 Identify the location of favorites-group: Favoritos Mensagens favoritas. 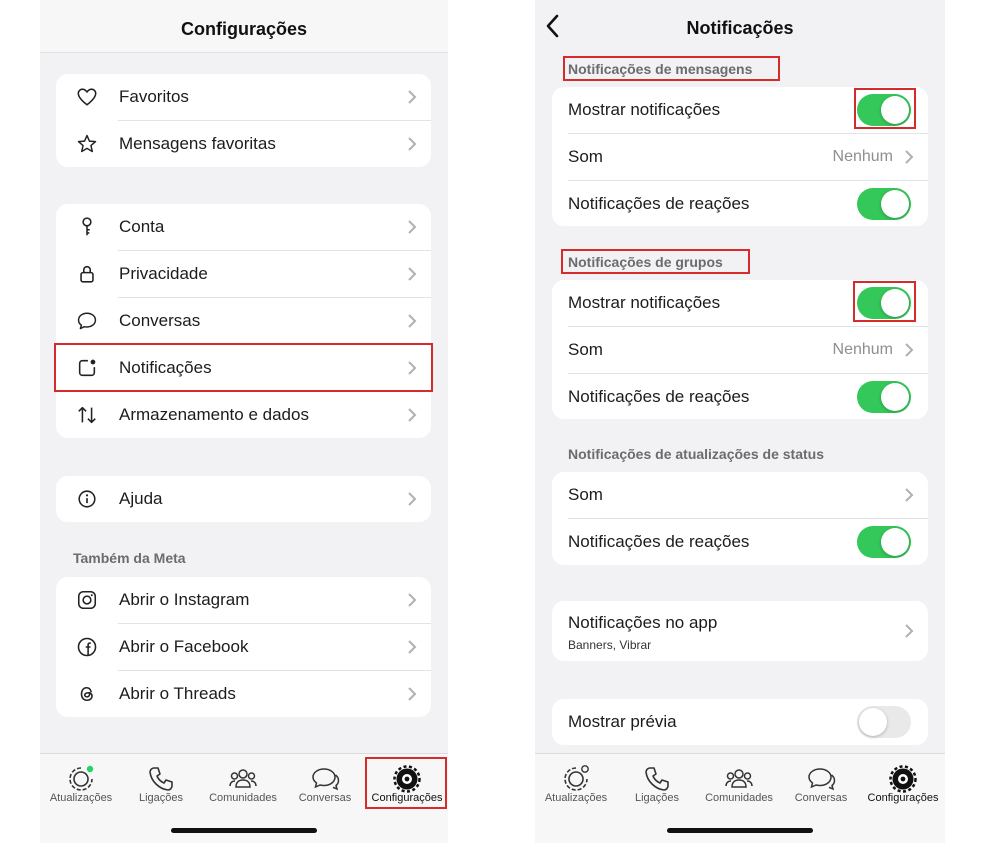
(243, 120).